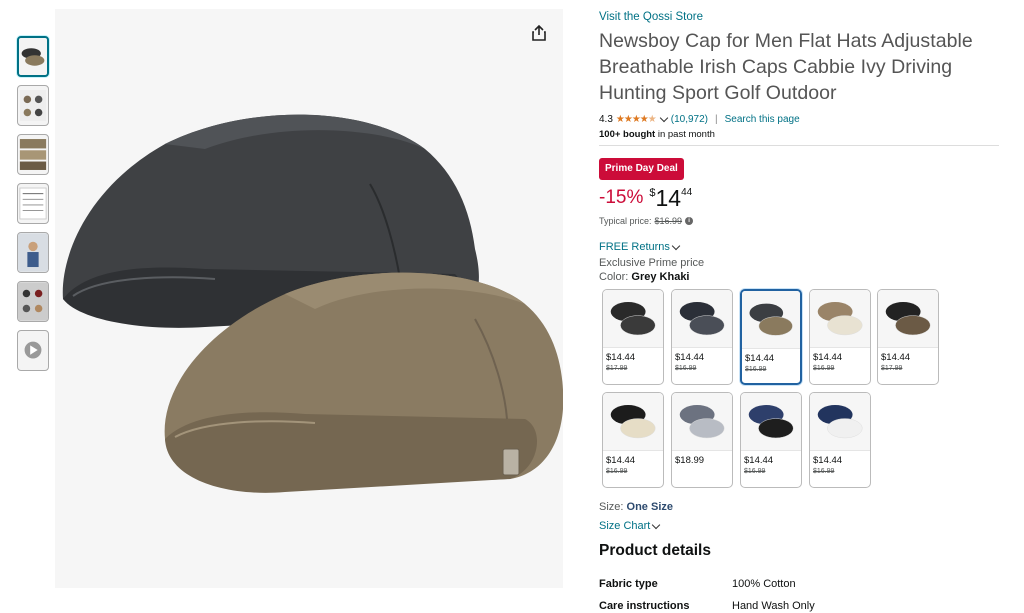  Describe the element at coordinates (611, 507) in the screenshot. I see `size-label: Size:` at that location.